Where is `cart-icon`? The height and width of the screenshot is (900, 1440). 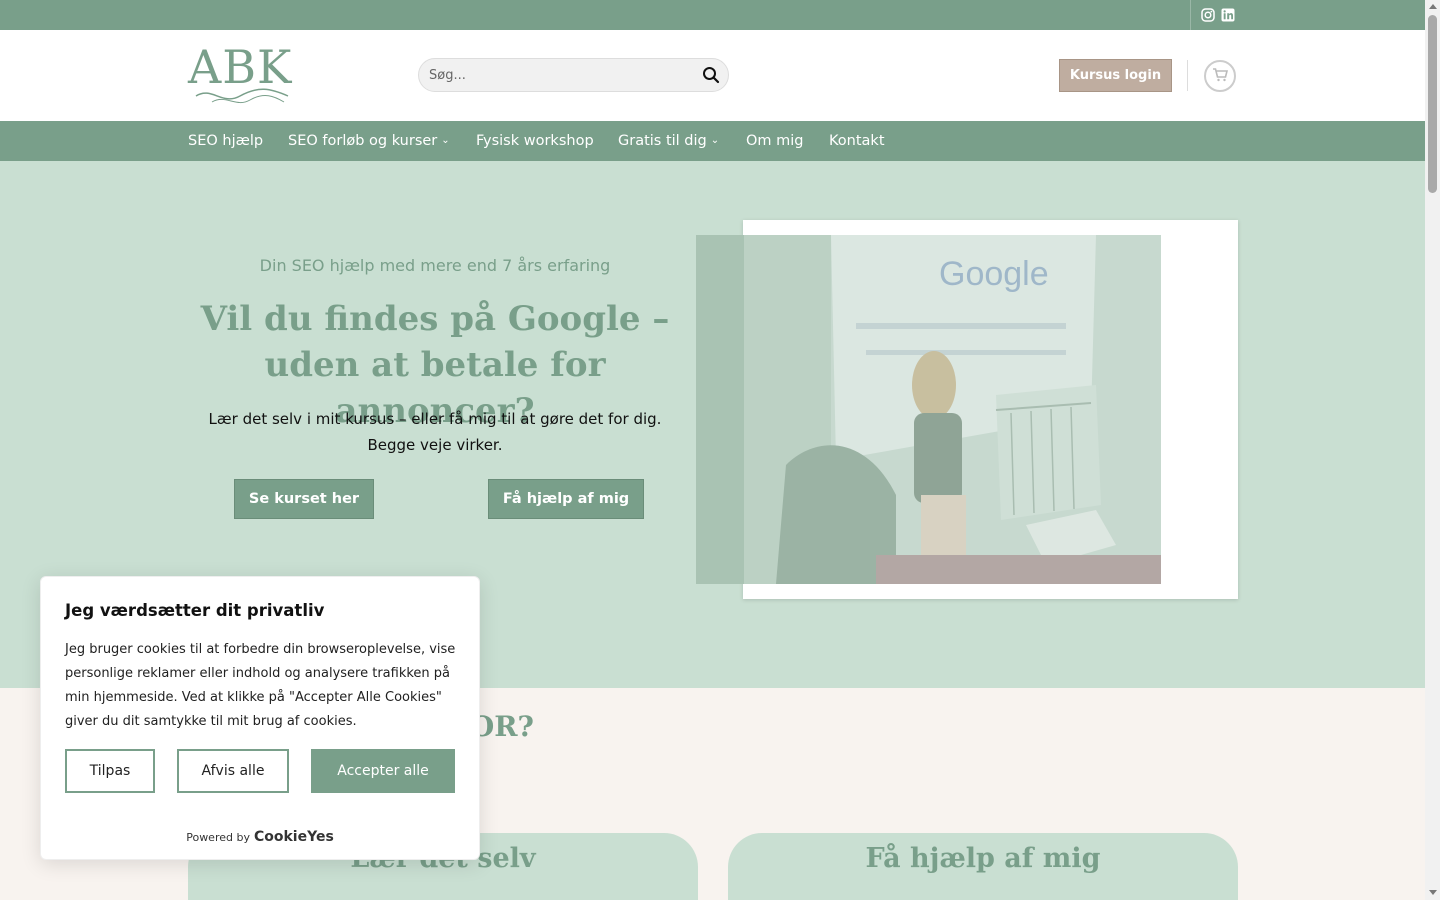
cart-icon is located at coordinates (1220, 76).